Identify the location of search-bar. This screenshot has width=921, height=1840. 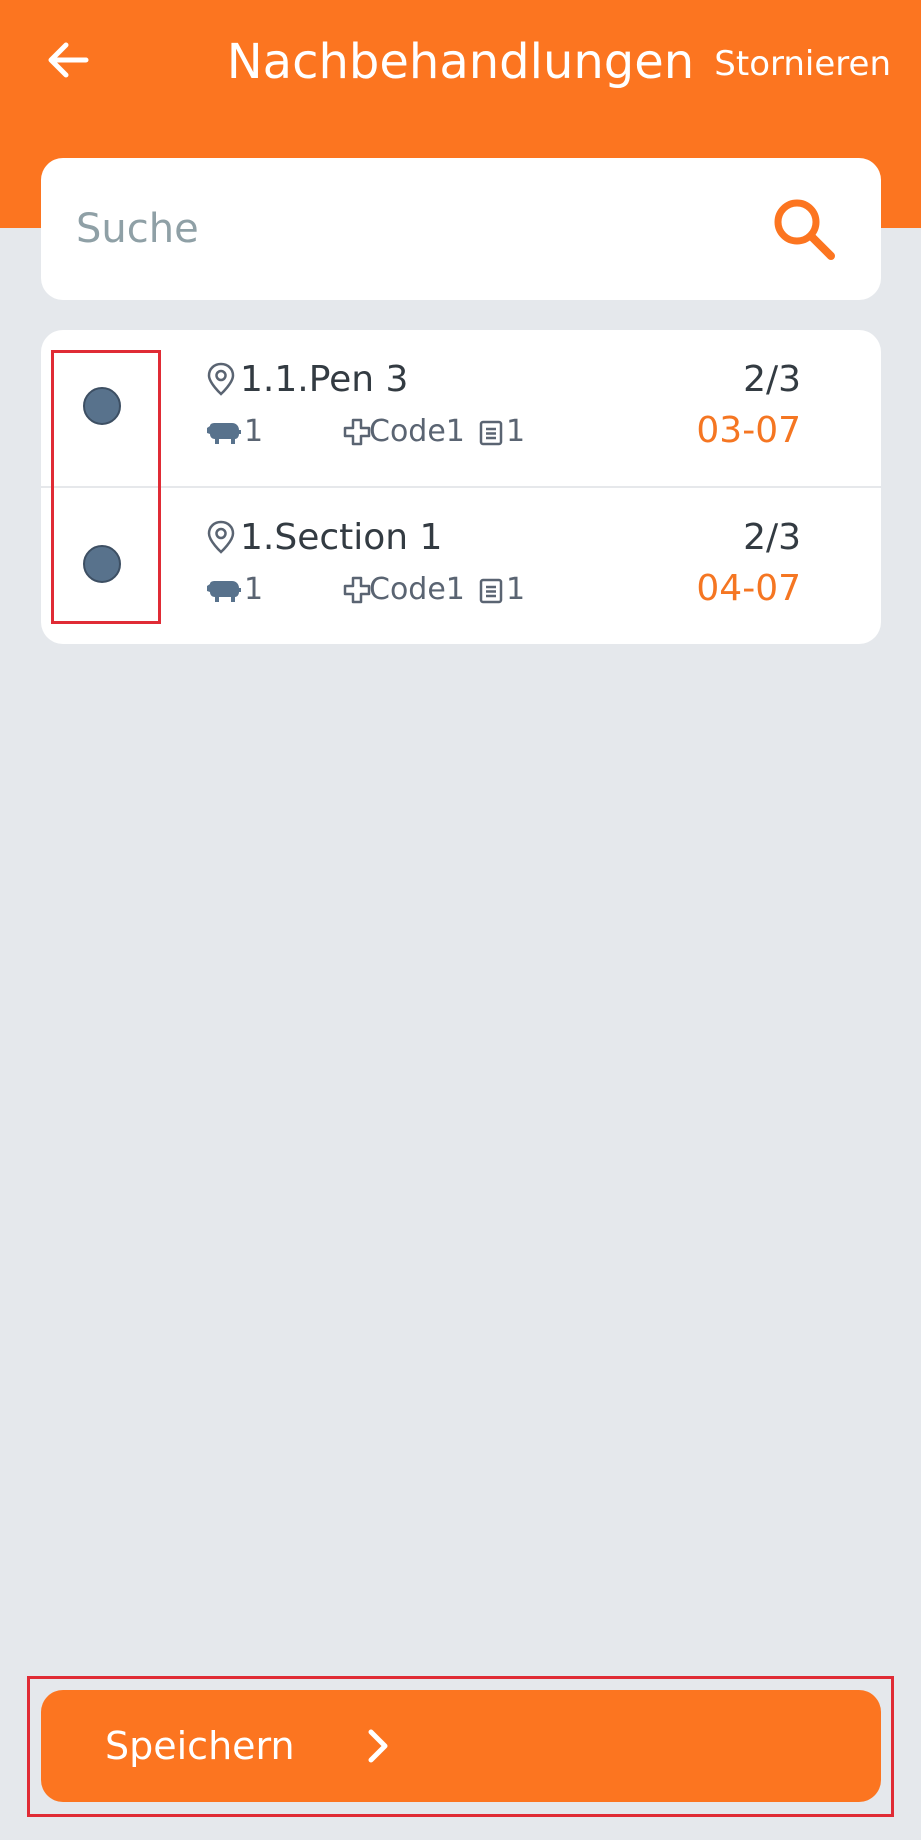
(461, 229).